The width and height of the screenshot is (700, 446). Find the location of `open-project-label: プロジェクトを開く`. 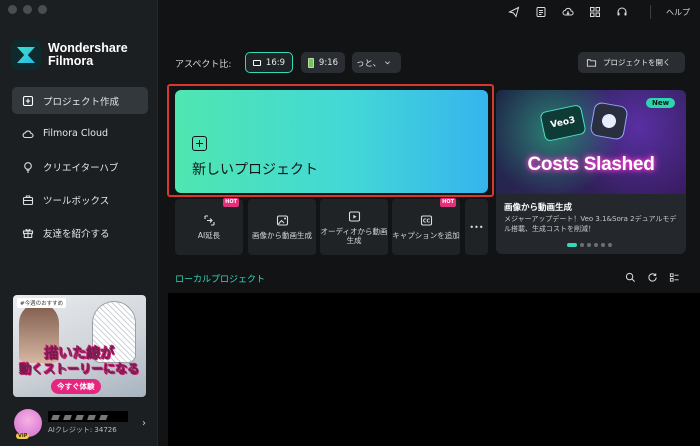

open-project-label: プロジェクトを開く is located at coordinates (637, 62).